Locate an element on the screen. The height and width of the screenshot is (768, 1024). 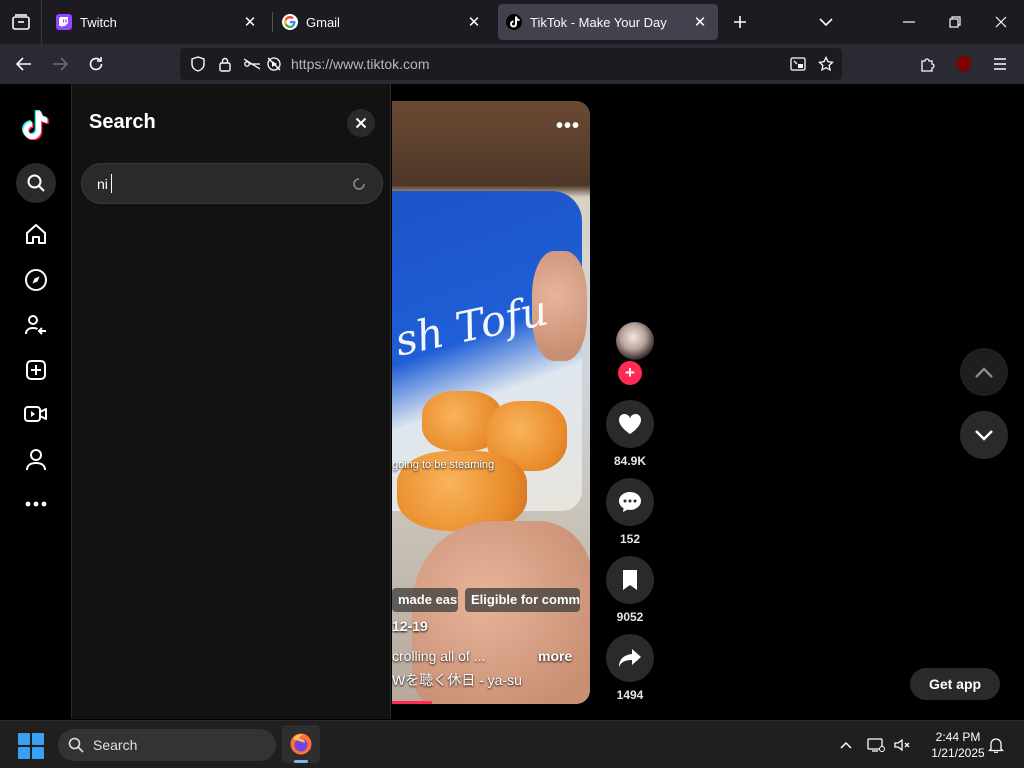
side-navigation is located at coordinates (36, 401).